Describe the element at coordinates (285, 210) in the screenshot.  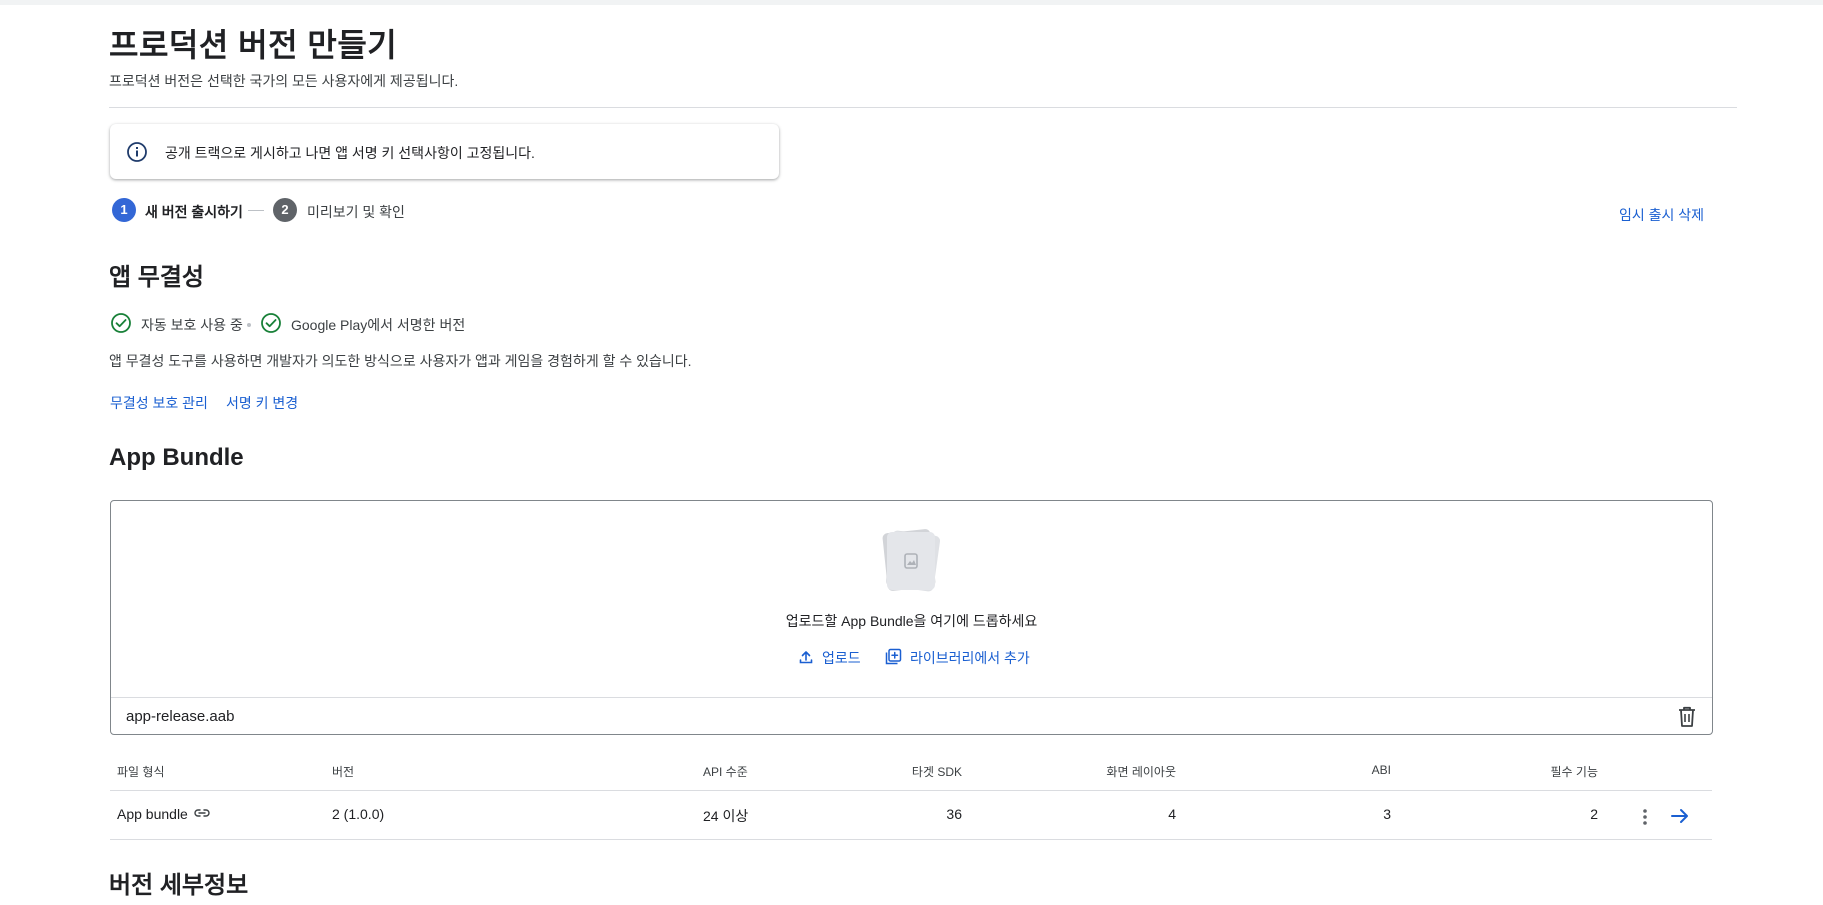
I see `step-2-circle: 2` at that location.